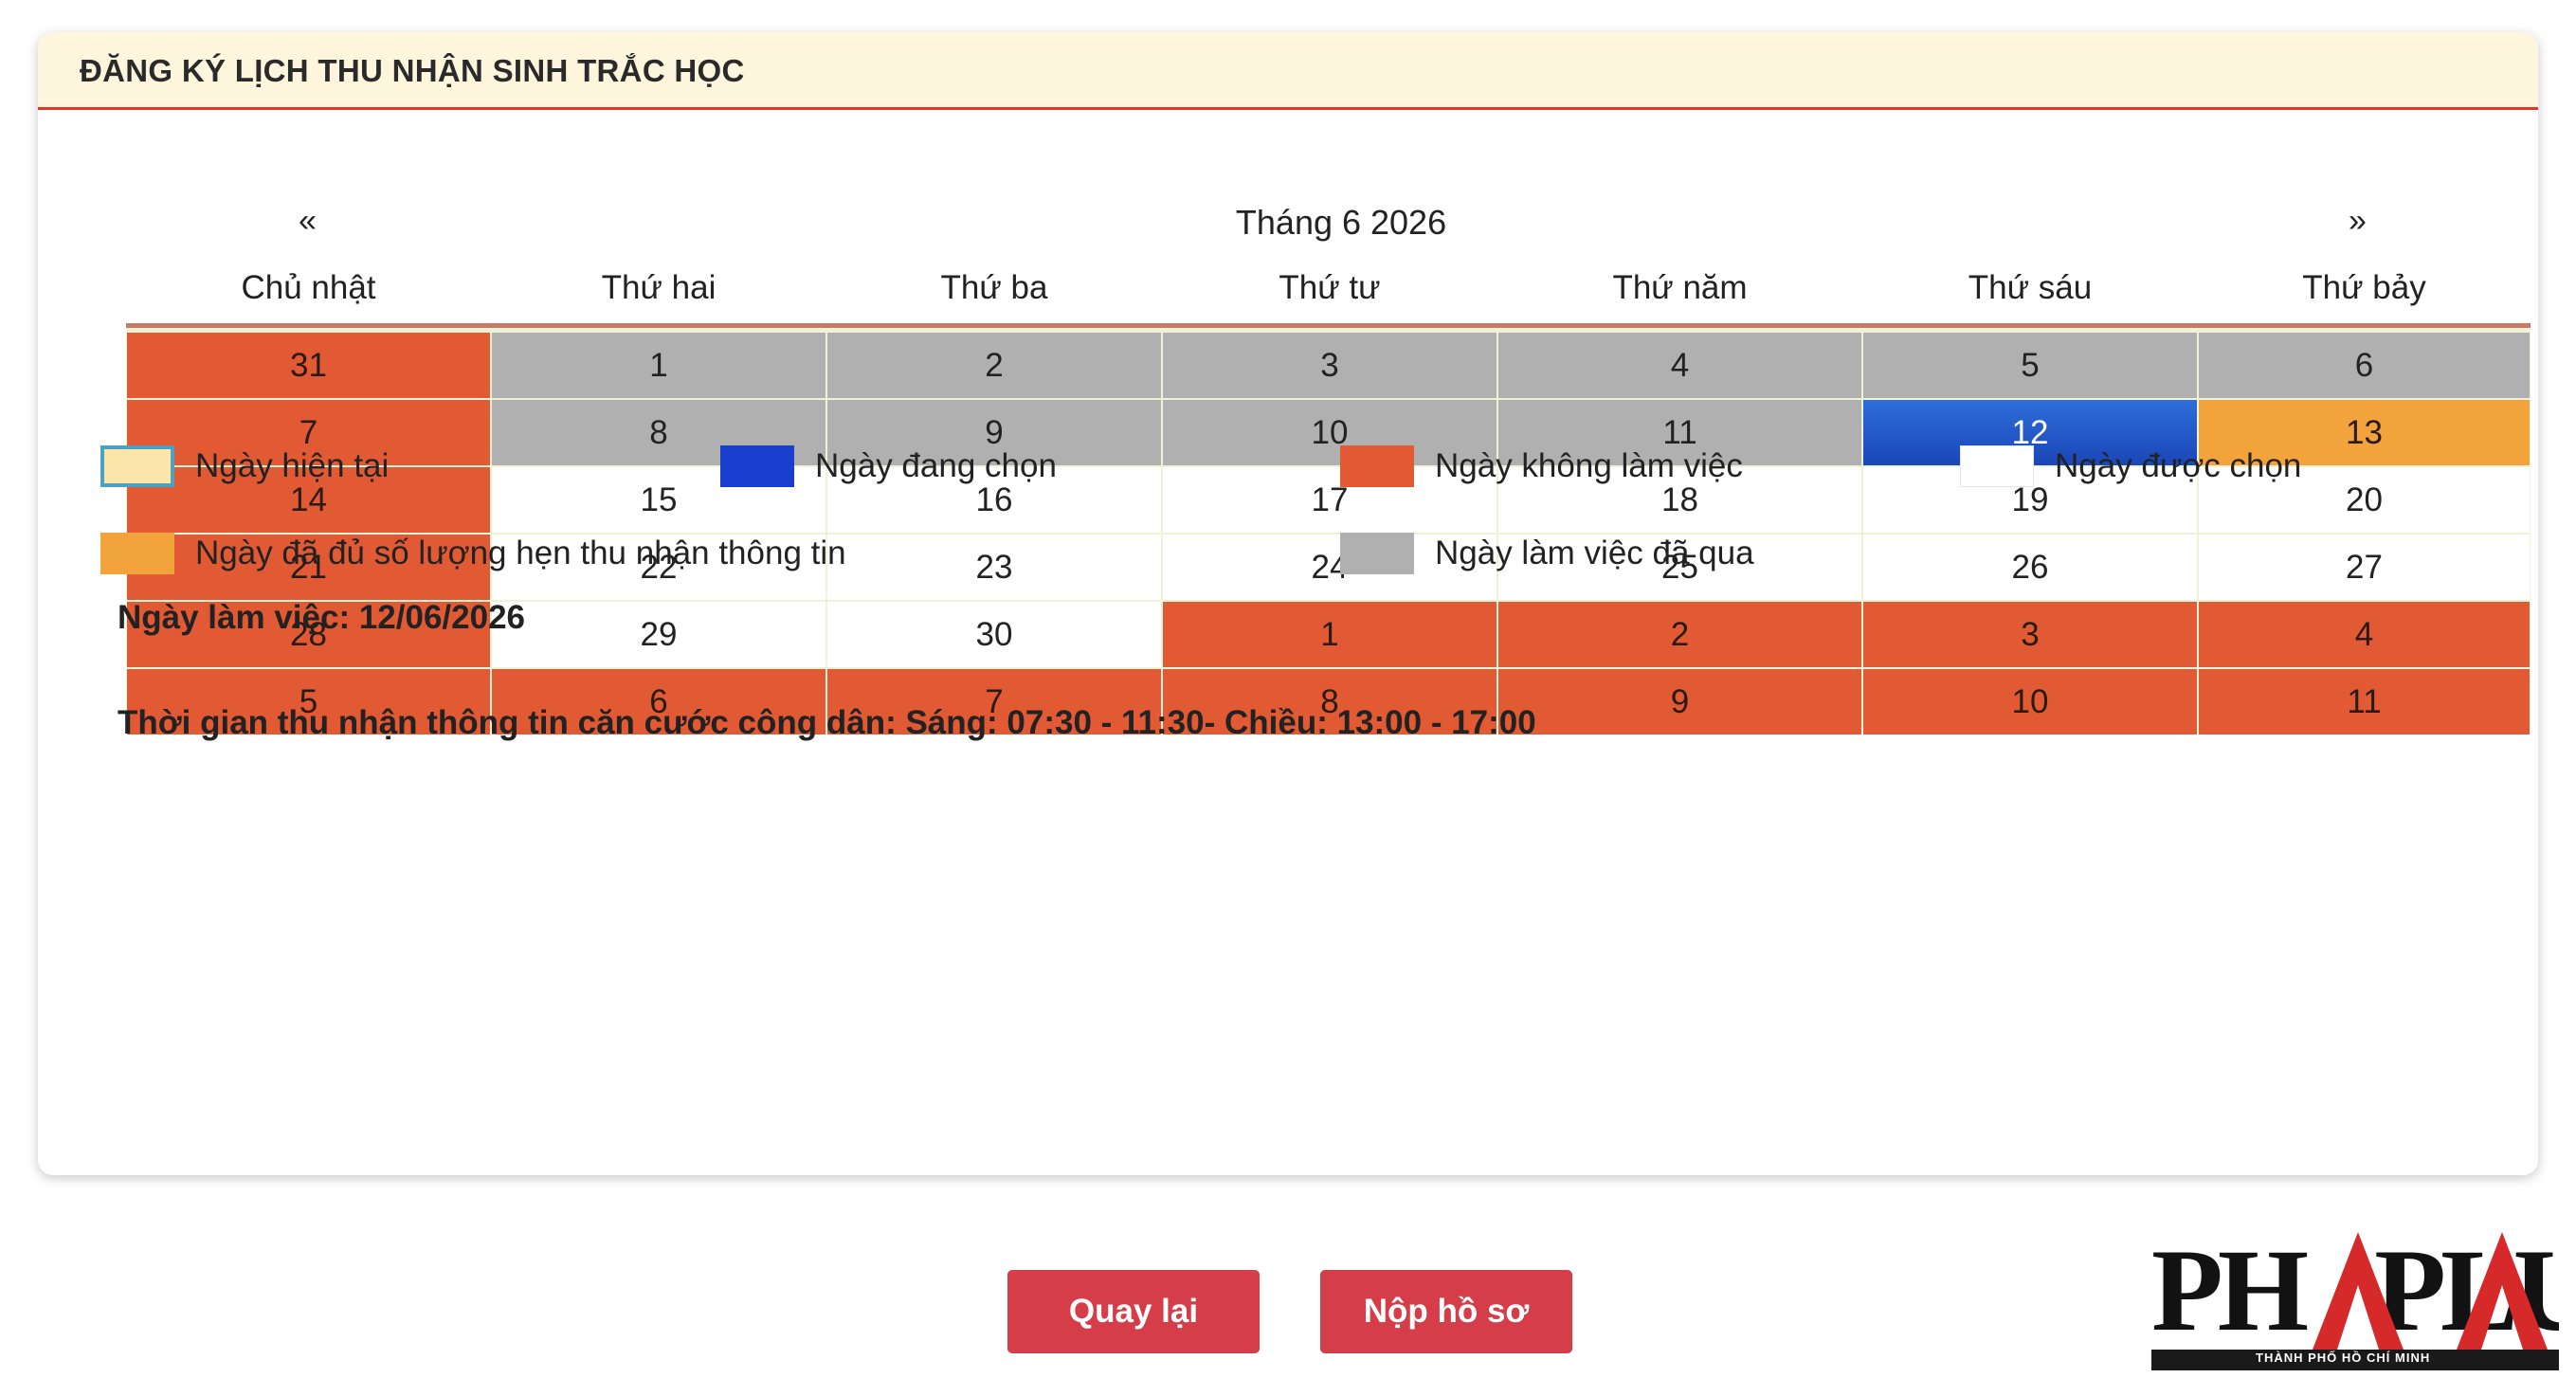 The height and width of the screenshot is (1378, 2576). I want to click on calendar-day-free: 23, so click(994, 567).